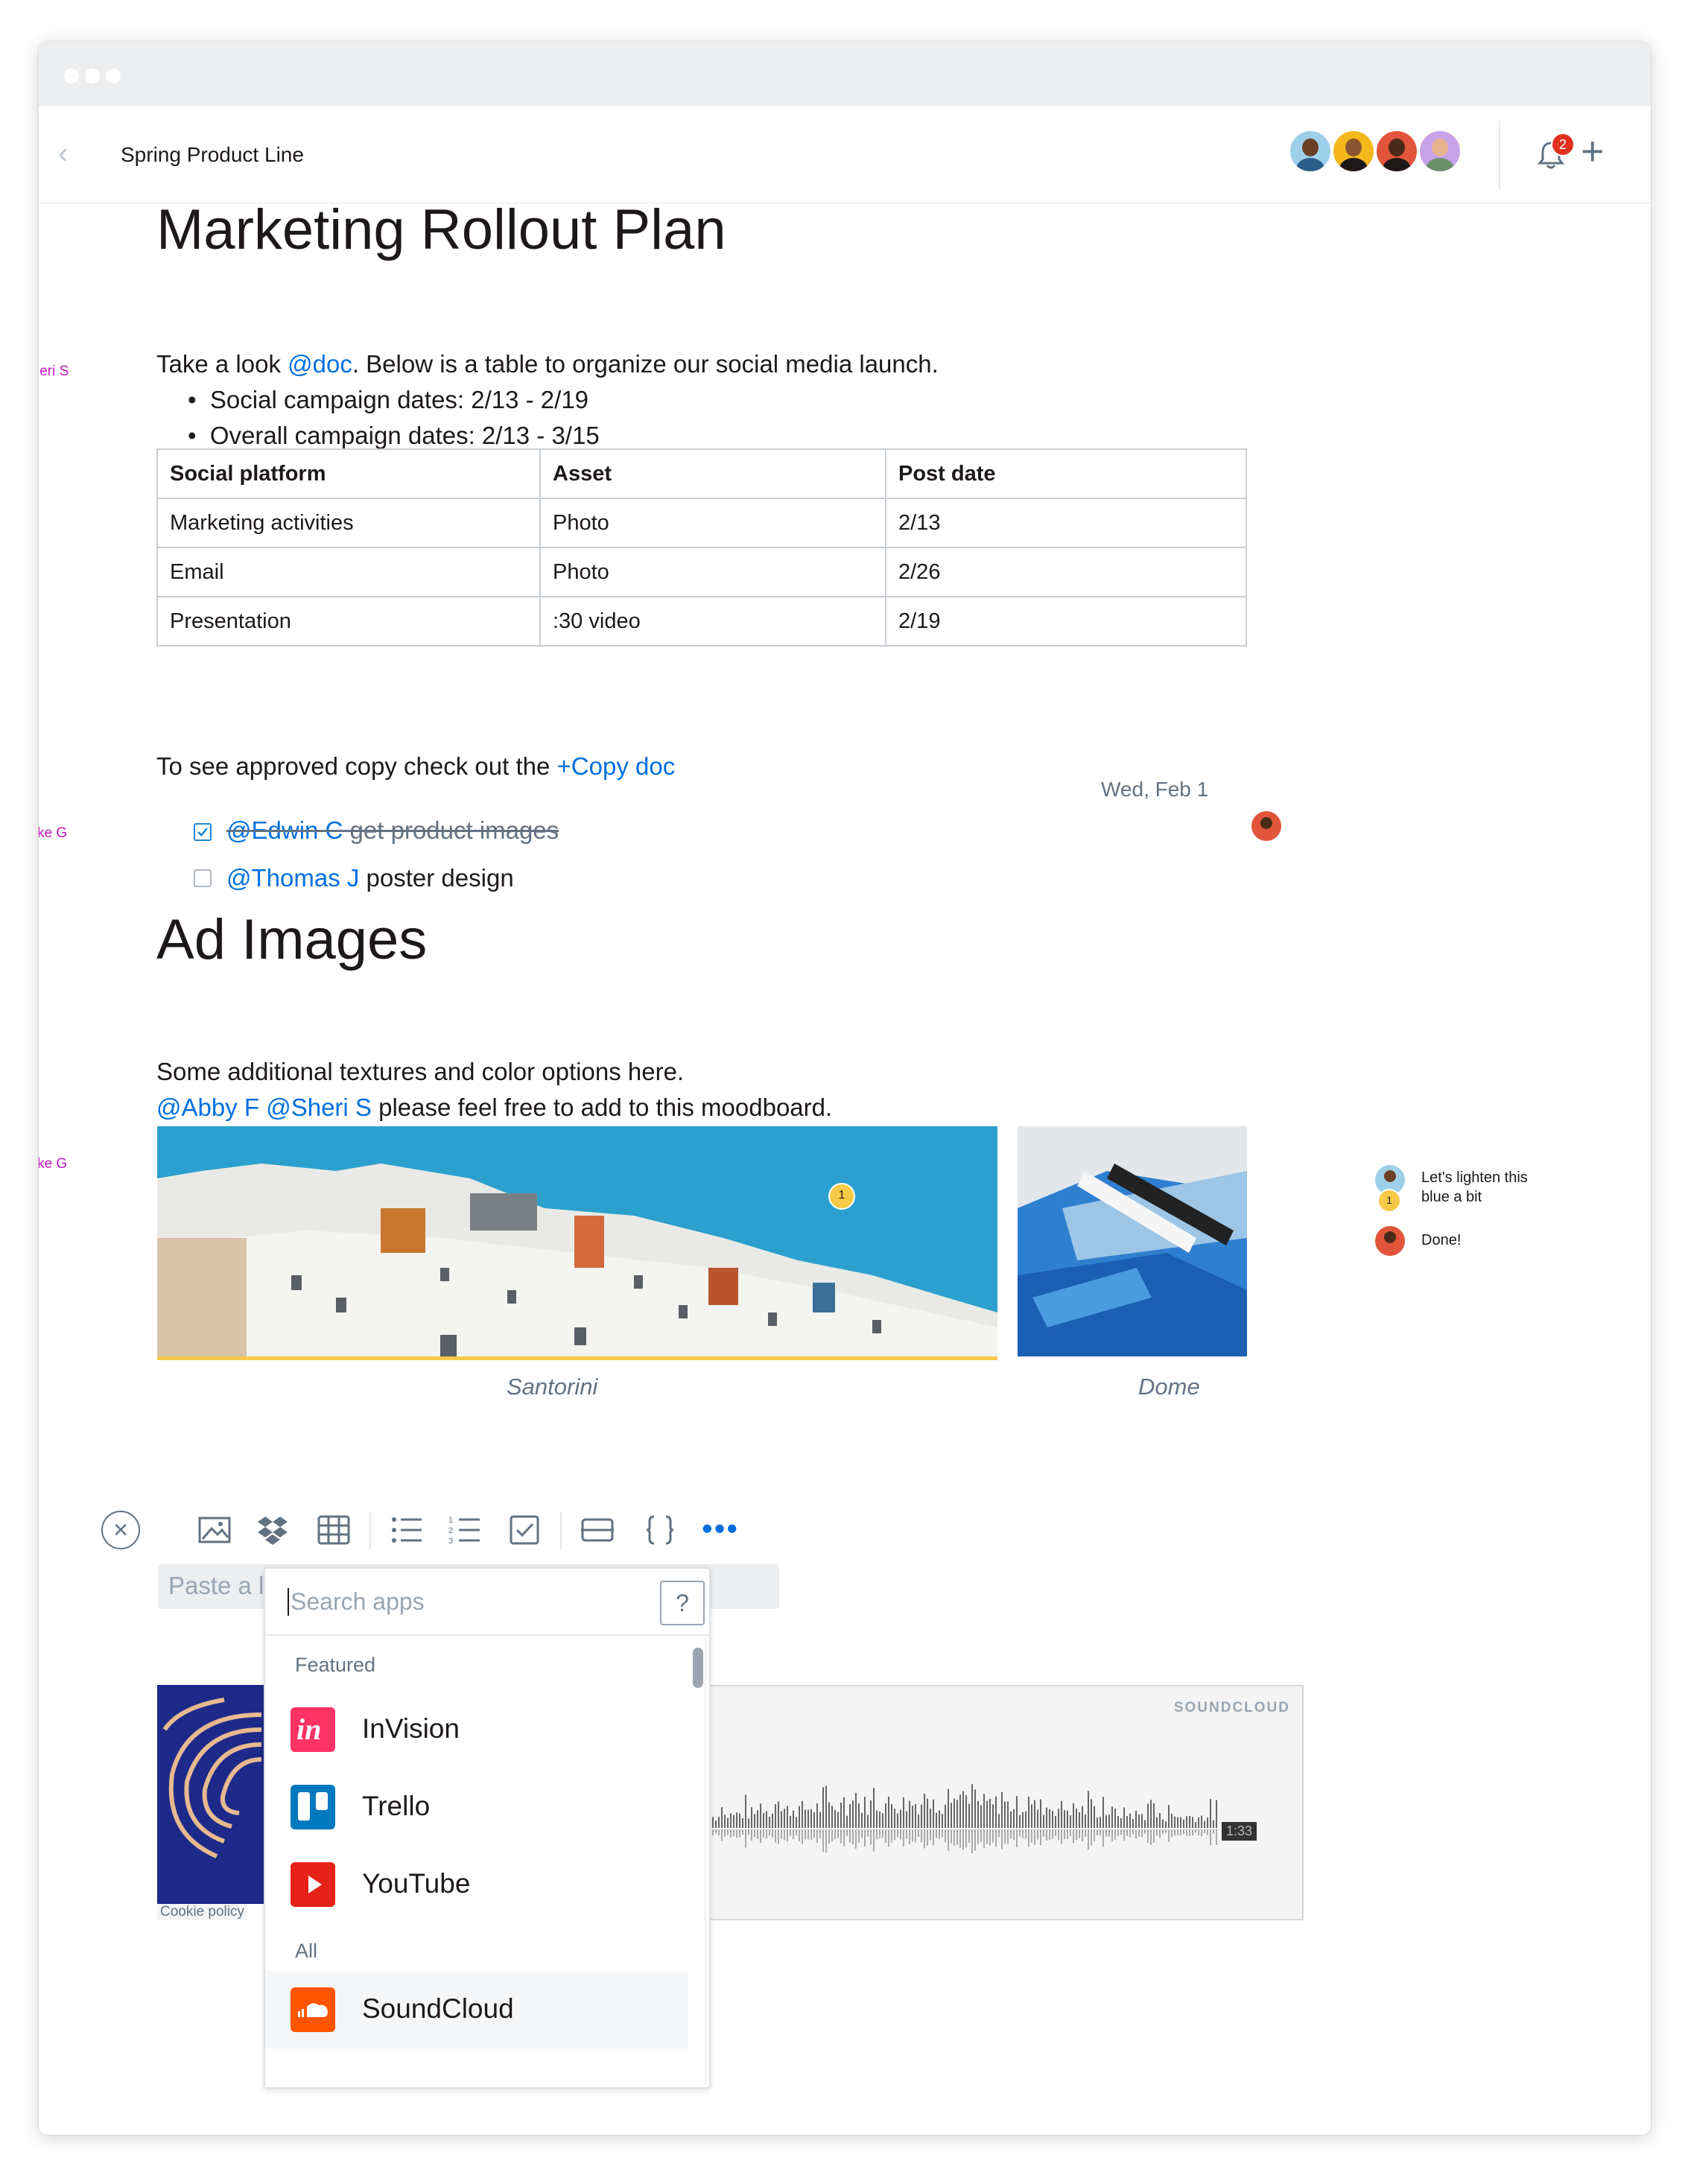 The width and height of the screenshot is (1688, 2184). I want to click on column-header: Social platform, so click(348, 473).